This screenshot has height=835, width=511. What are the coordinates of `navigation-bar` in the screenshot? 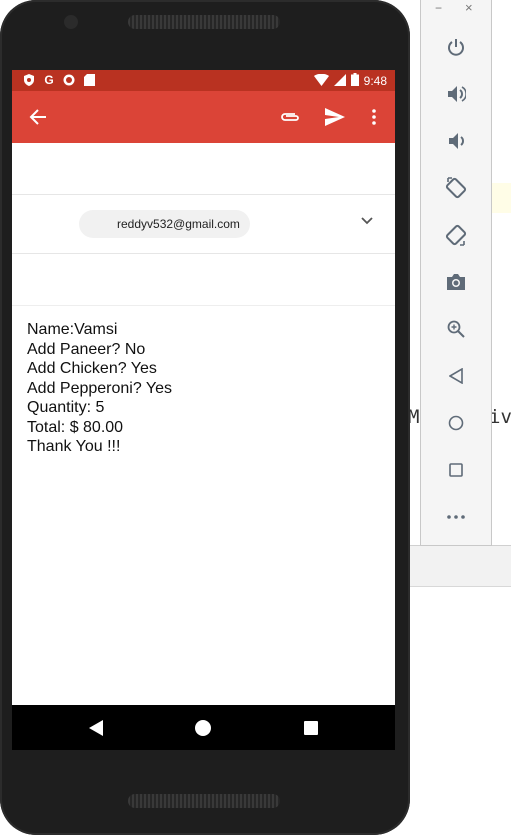 It's located at (203, 727).